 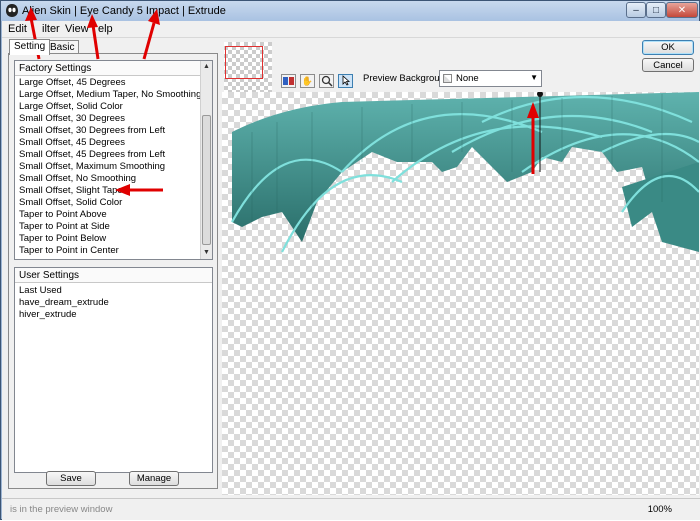 What do you see at coordinates (540, 94) in the screenshot?
I see `light-handle-icon` at bounding box center [540, 94].